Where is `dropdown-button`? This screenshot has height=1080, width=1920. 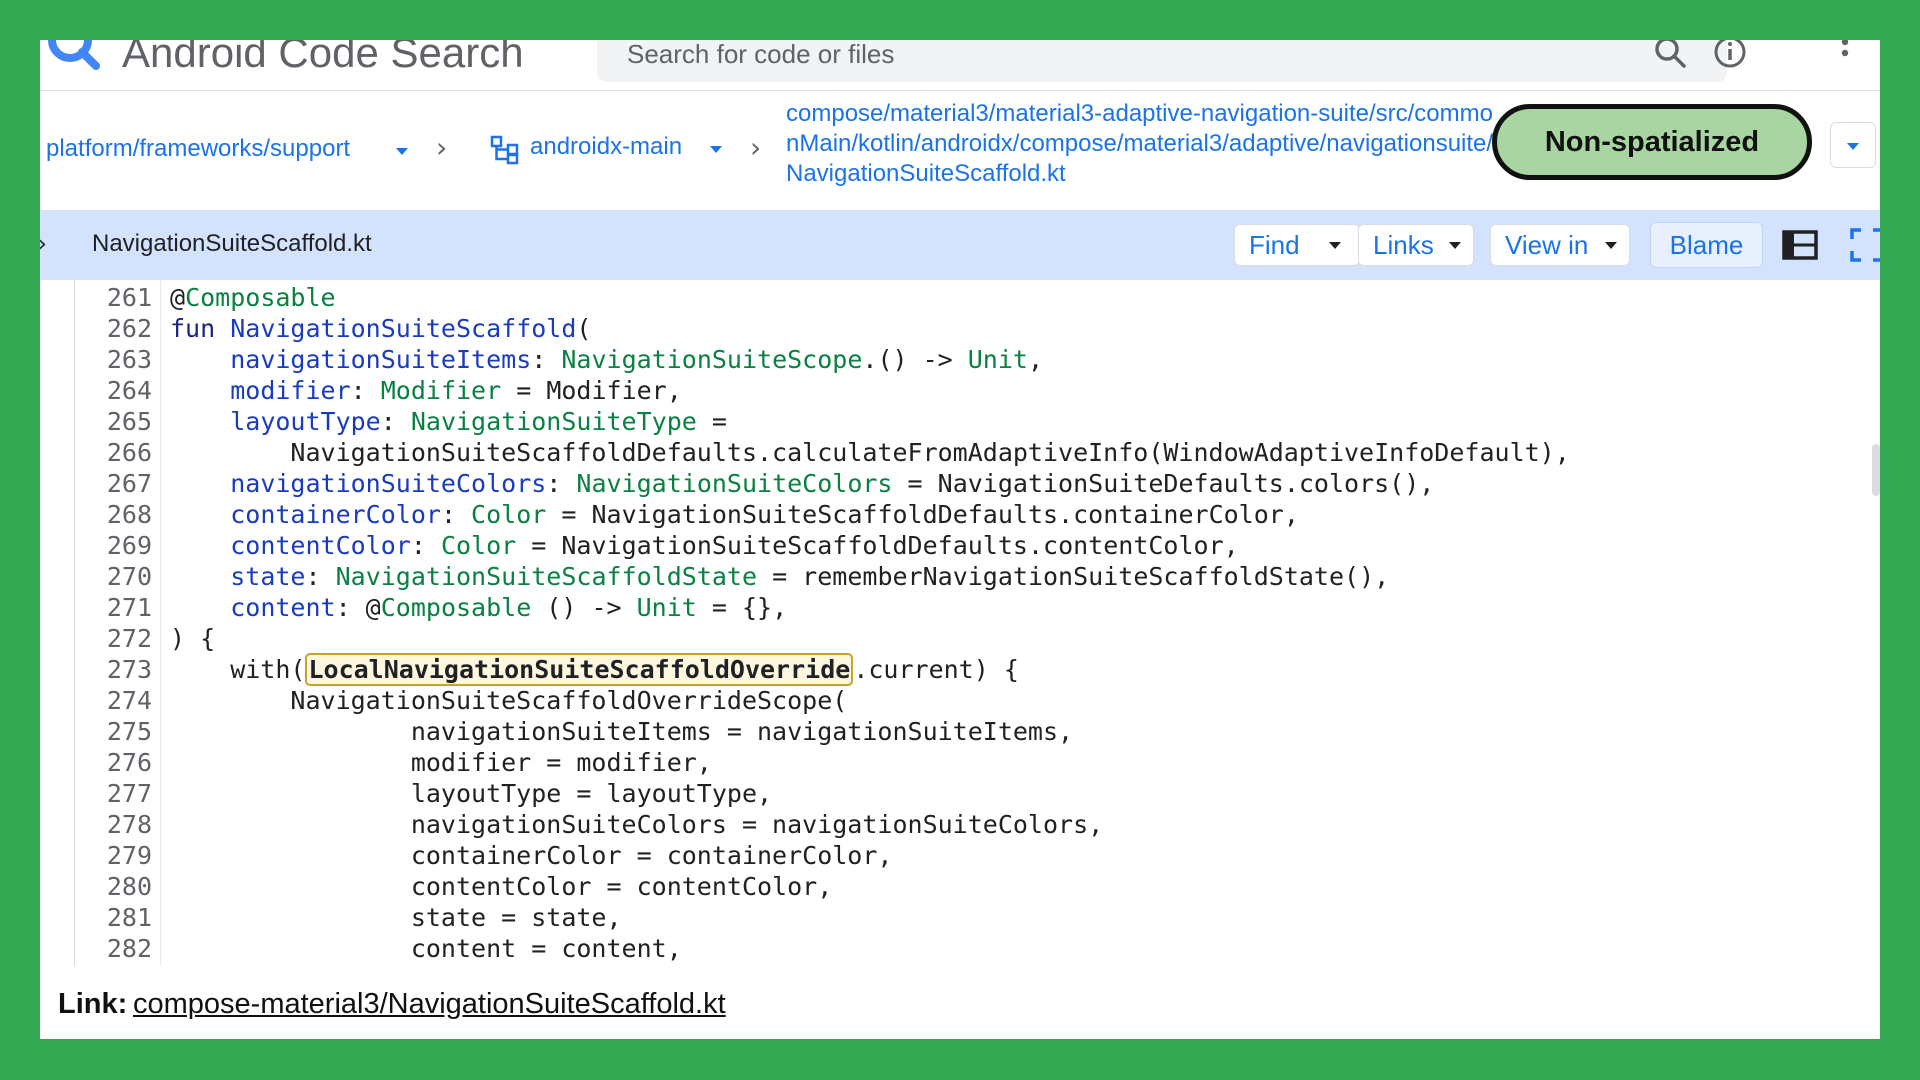 dropdown-button is located at coordinates (1853, 145).